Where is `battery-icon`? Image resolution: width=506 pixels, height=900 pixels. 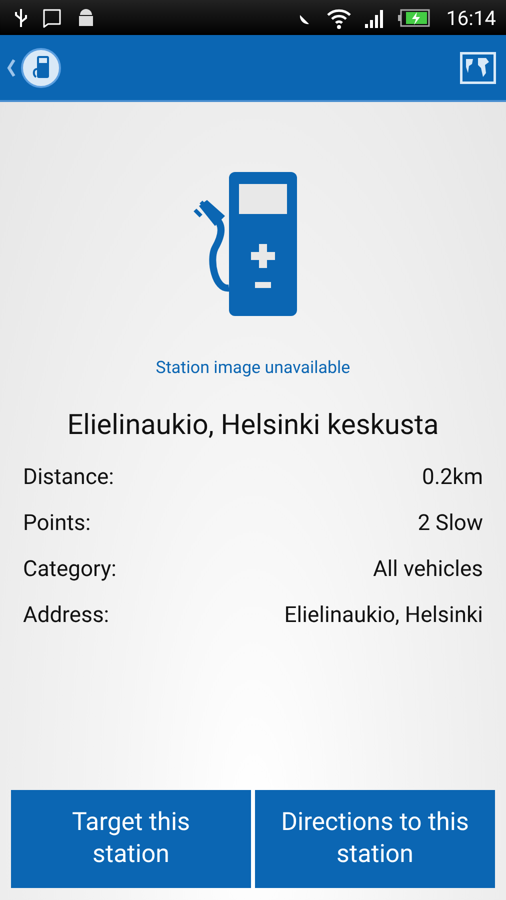 battery-icon is located at coordinates (414, 17).